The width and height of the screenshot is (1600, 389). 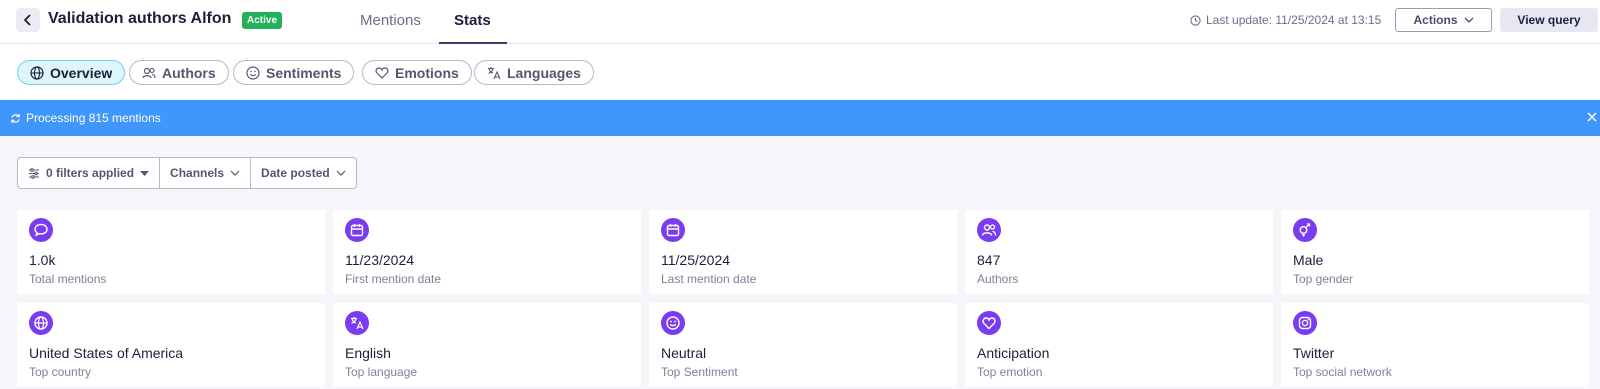 I want to click on subtab-label: Languages, so click(x=544, y=72).